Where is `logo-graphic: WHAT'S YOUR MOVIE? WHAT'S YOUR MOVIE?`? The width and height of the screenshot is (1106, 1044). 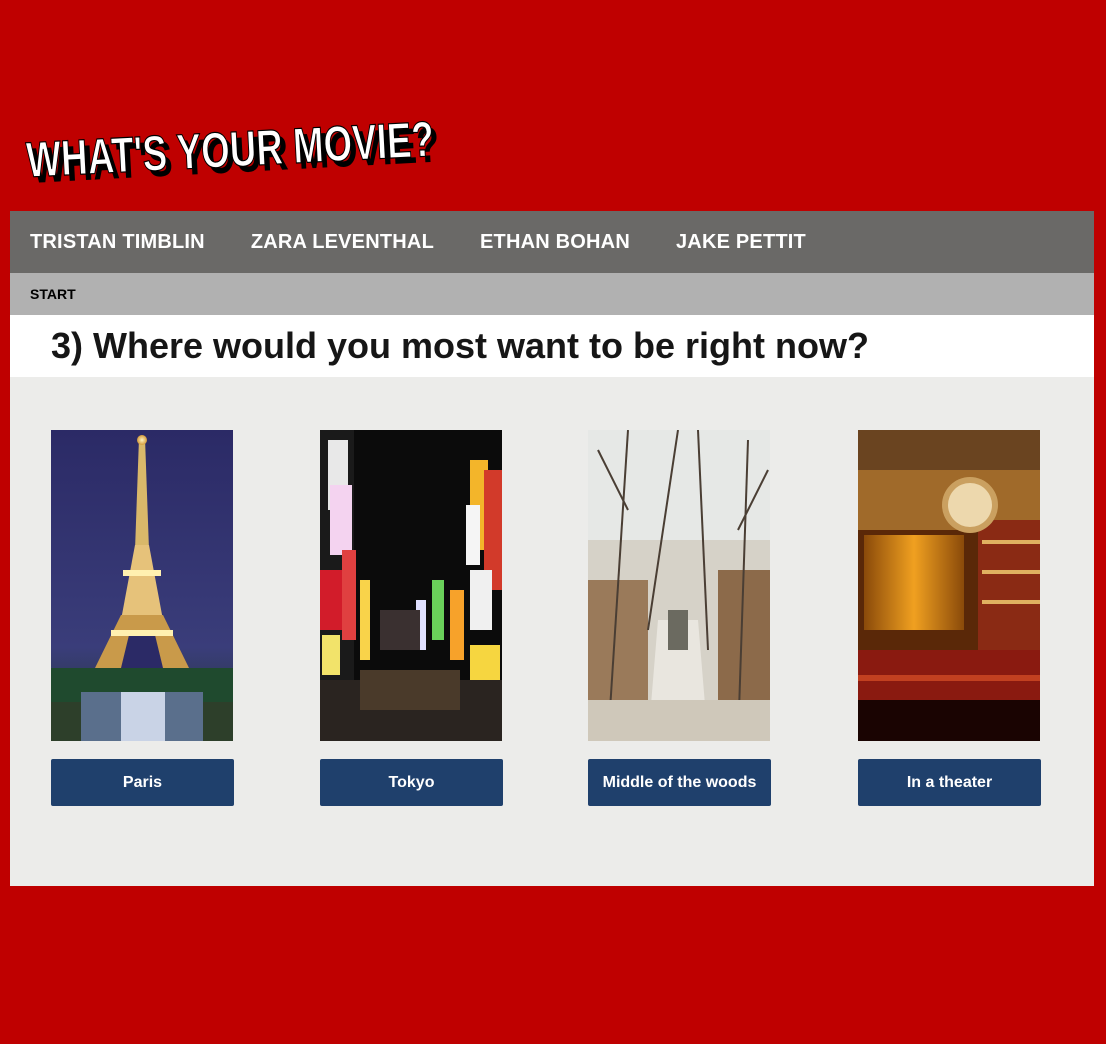
logo-graphic: WHAT'S YOUR MOVIE? WHAT'S YOUR MOVIE? is located at coordinates (232, 152).